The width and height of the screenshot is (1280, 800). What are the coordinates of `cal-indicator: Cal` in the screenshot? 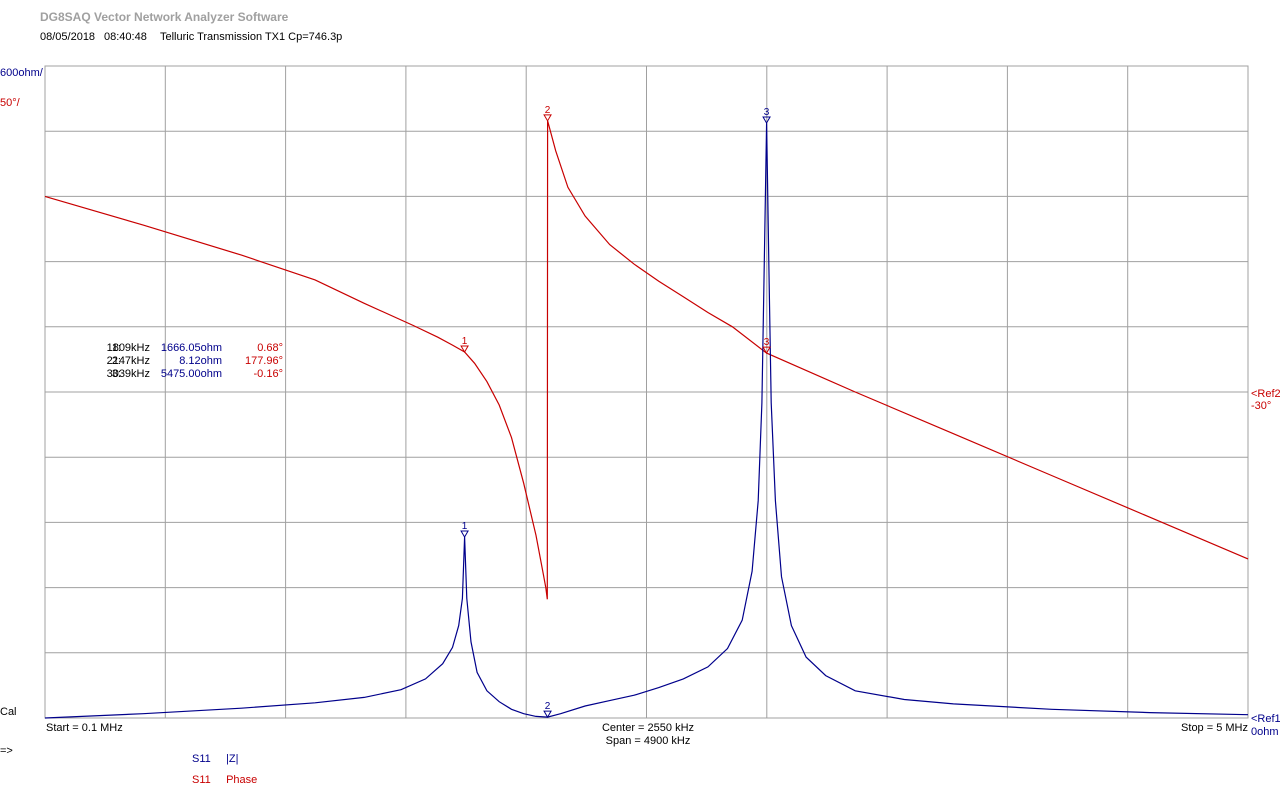 It's located at (8, 712).